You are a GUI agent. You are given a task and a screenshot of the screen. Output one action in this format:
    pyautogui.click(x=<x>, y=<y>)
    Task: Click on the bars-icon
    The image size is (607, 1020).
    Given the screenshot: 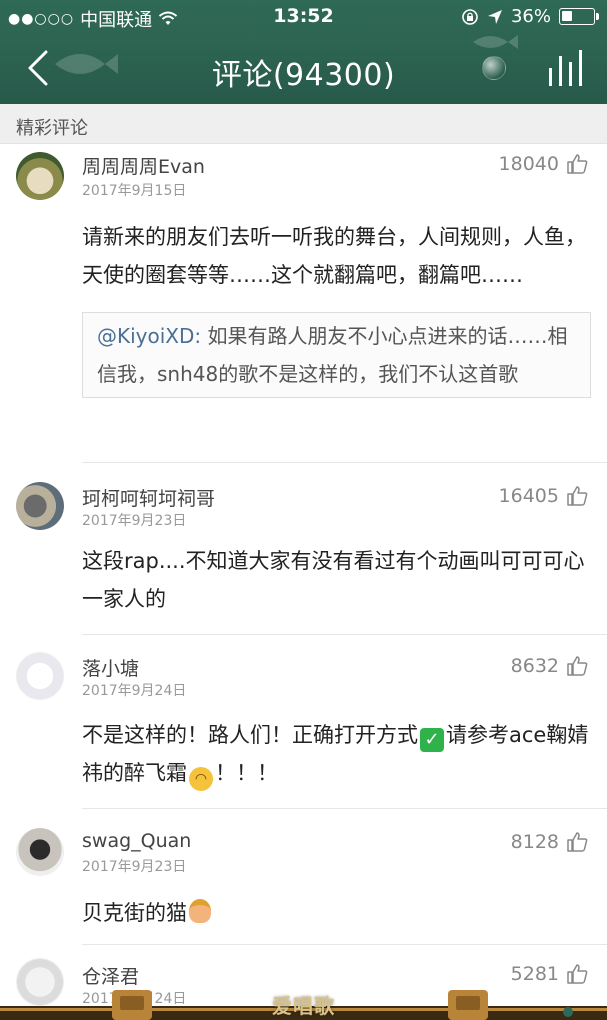 What is the action you would take?
    pyautogui.click(x=567, y=68)
    